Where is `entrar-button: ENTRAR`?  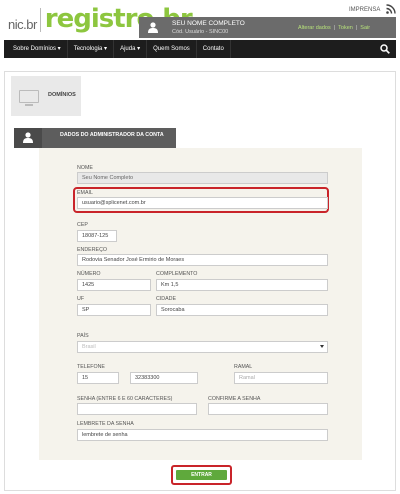
entrar-button: ENTRAR is located at coordinates (201, 475).